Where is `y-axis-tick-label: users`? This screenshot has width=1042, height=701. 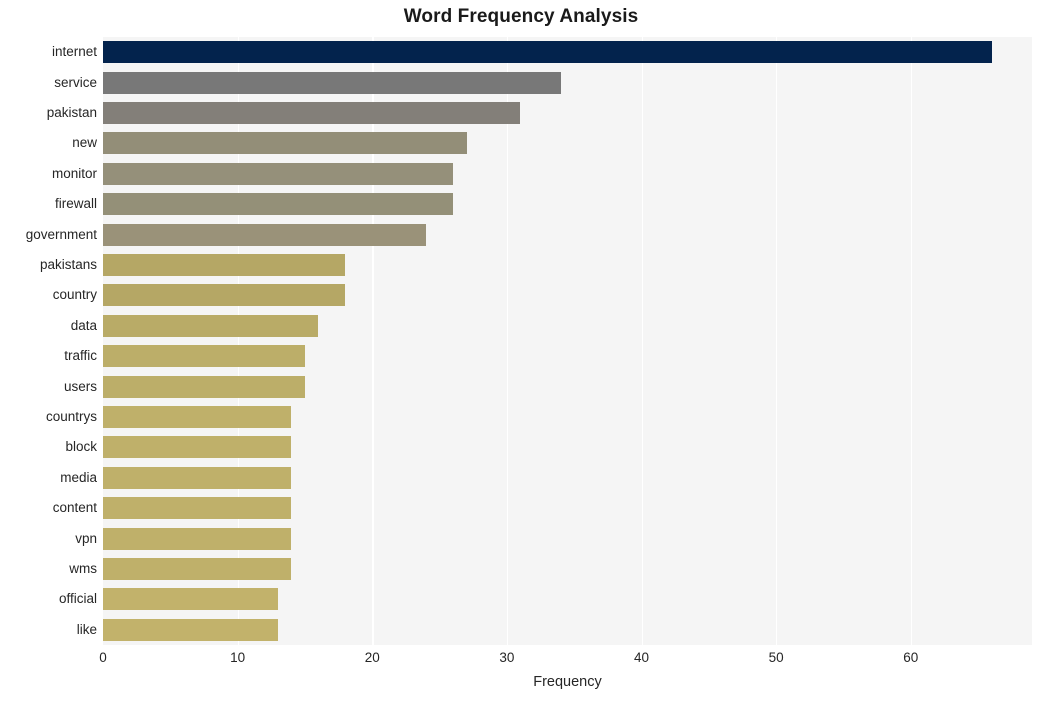 y-axis-tick-label: users is located at coordinates (80, 386).